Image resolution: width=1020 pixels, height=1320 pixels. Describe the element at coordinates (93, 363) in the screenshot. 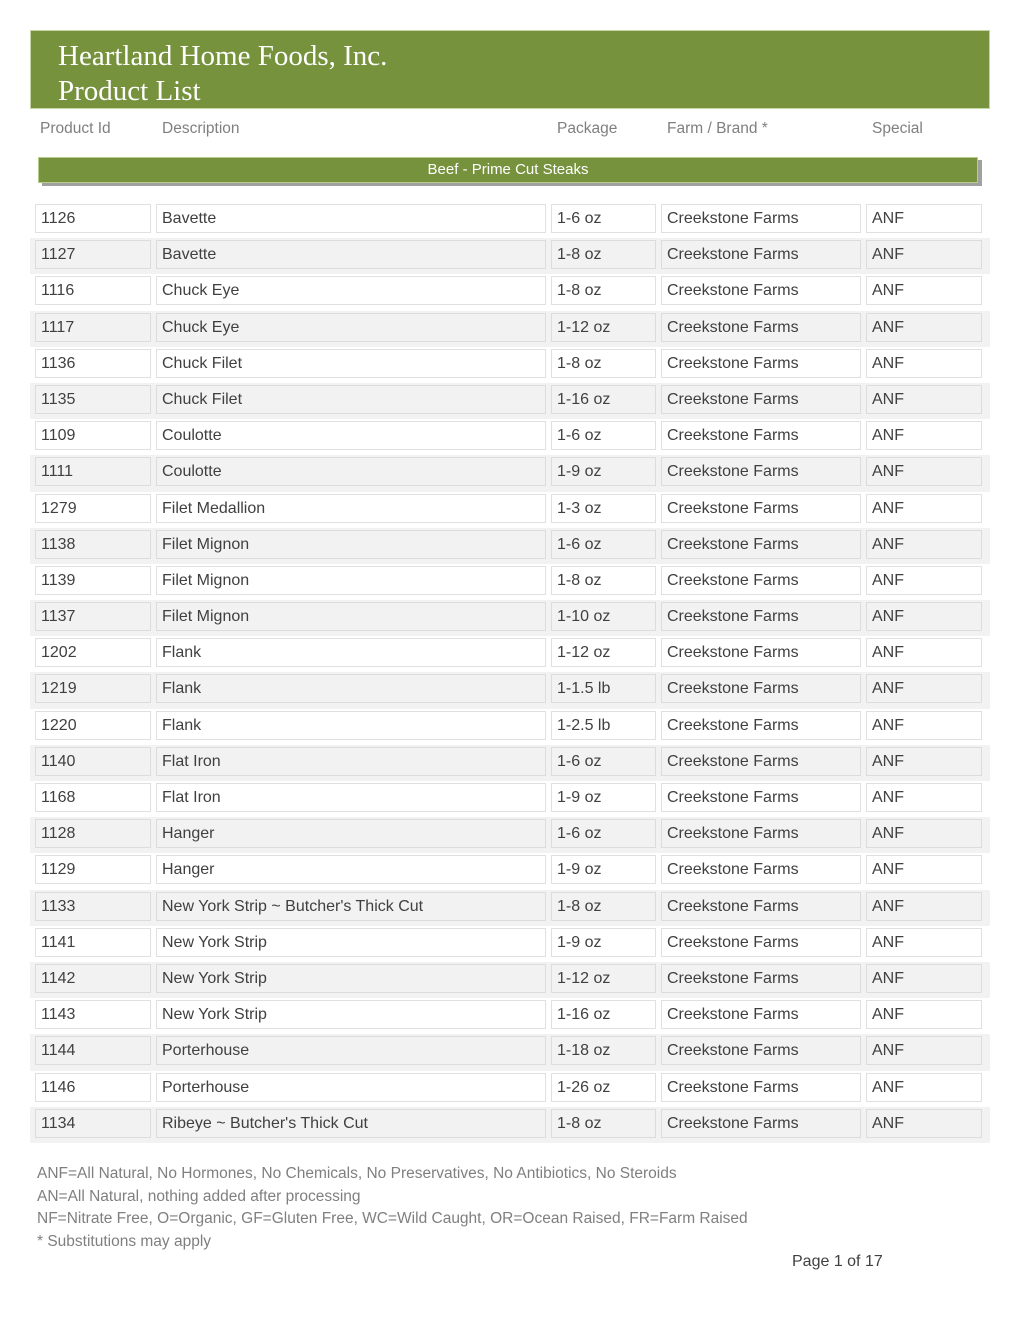

I see `cell-product-id: 1136` at that location.